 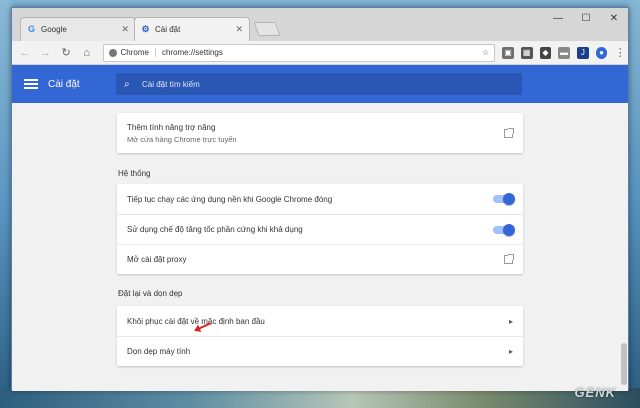 I want to click on menu-kebab-icon: ⋮, so click(x=620, y=53).